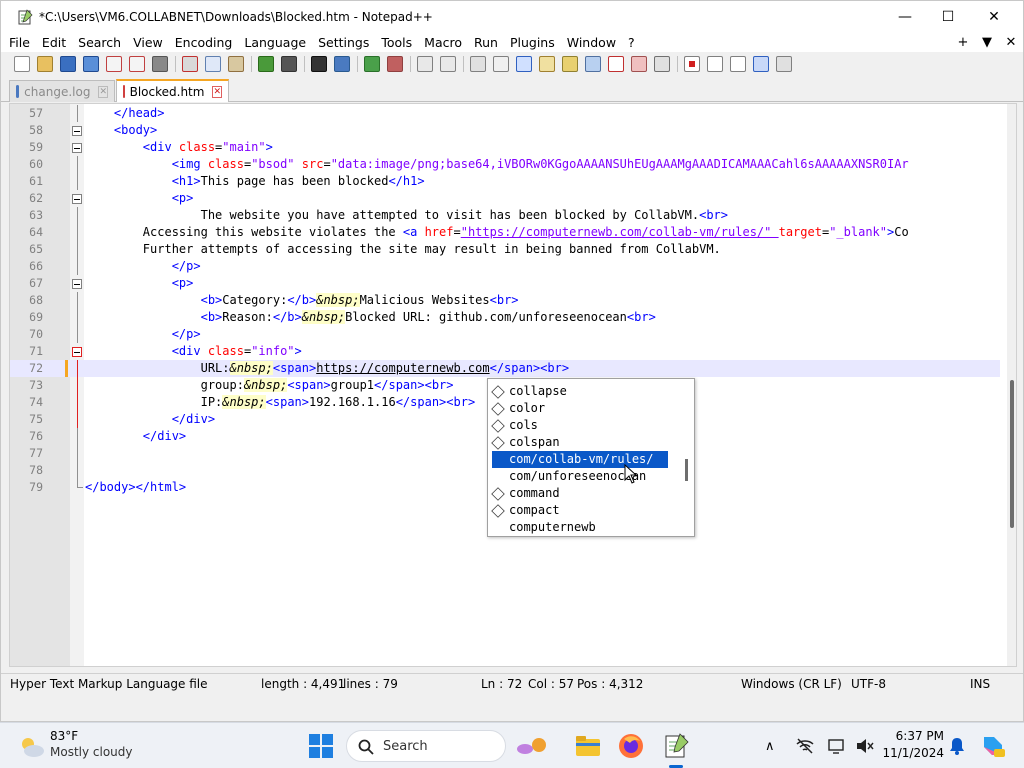  I want to click on new-file-icon, so click(22, 63).